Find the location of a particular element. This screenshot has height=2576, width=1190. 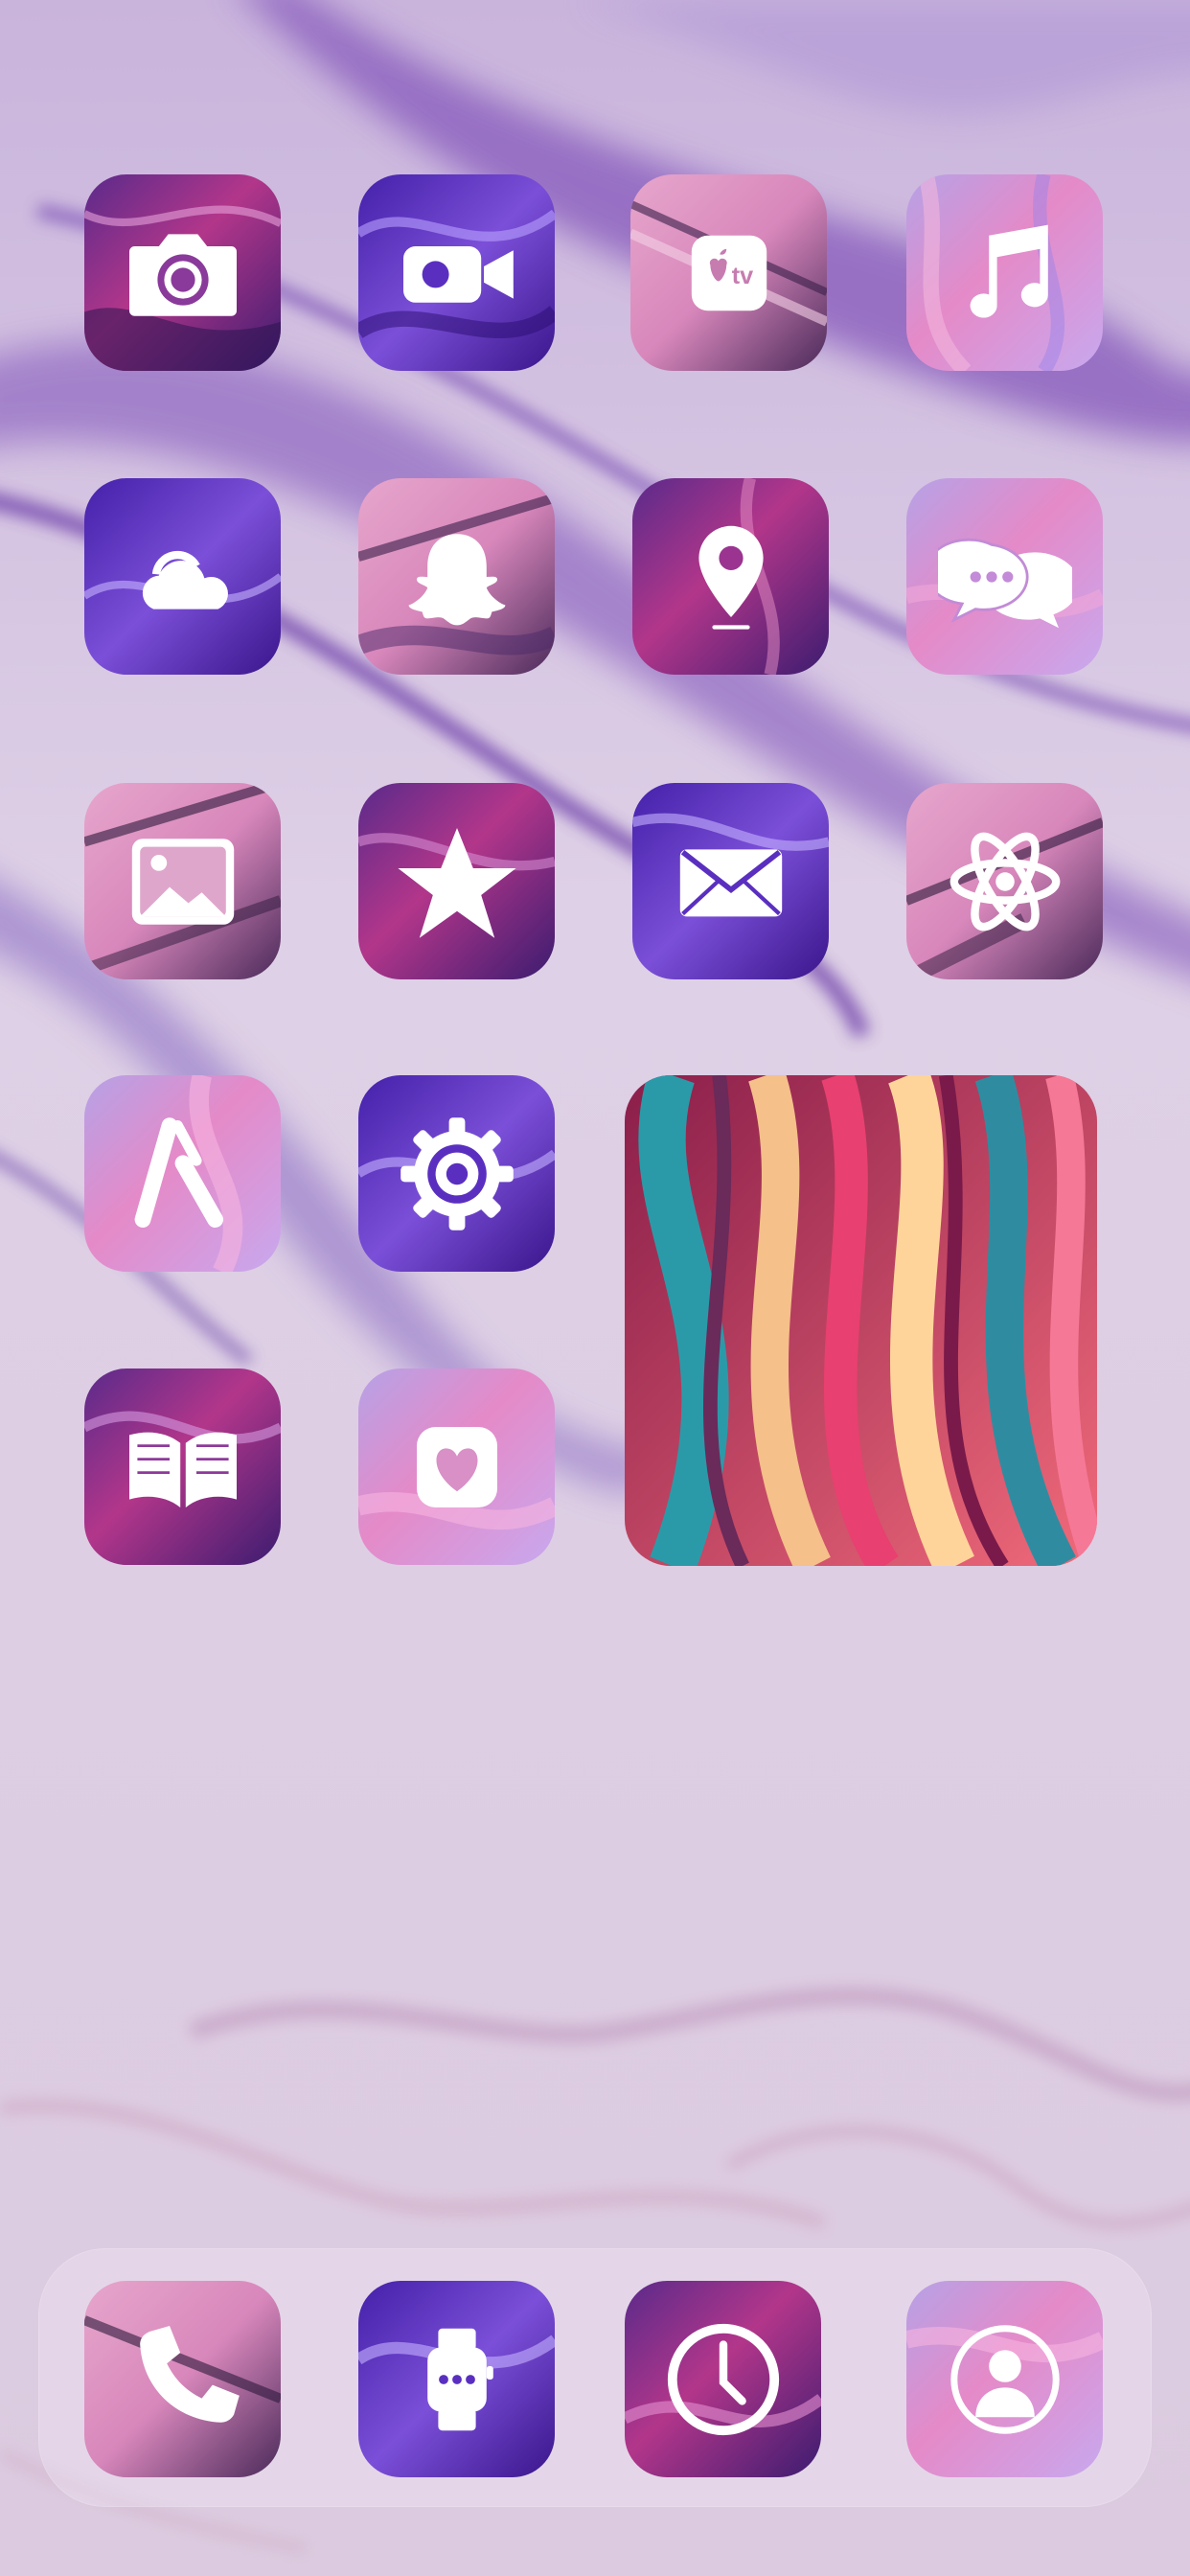

react-app-icon is located at coordinates (1005, 881).